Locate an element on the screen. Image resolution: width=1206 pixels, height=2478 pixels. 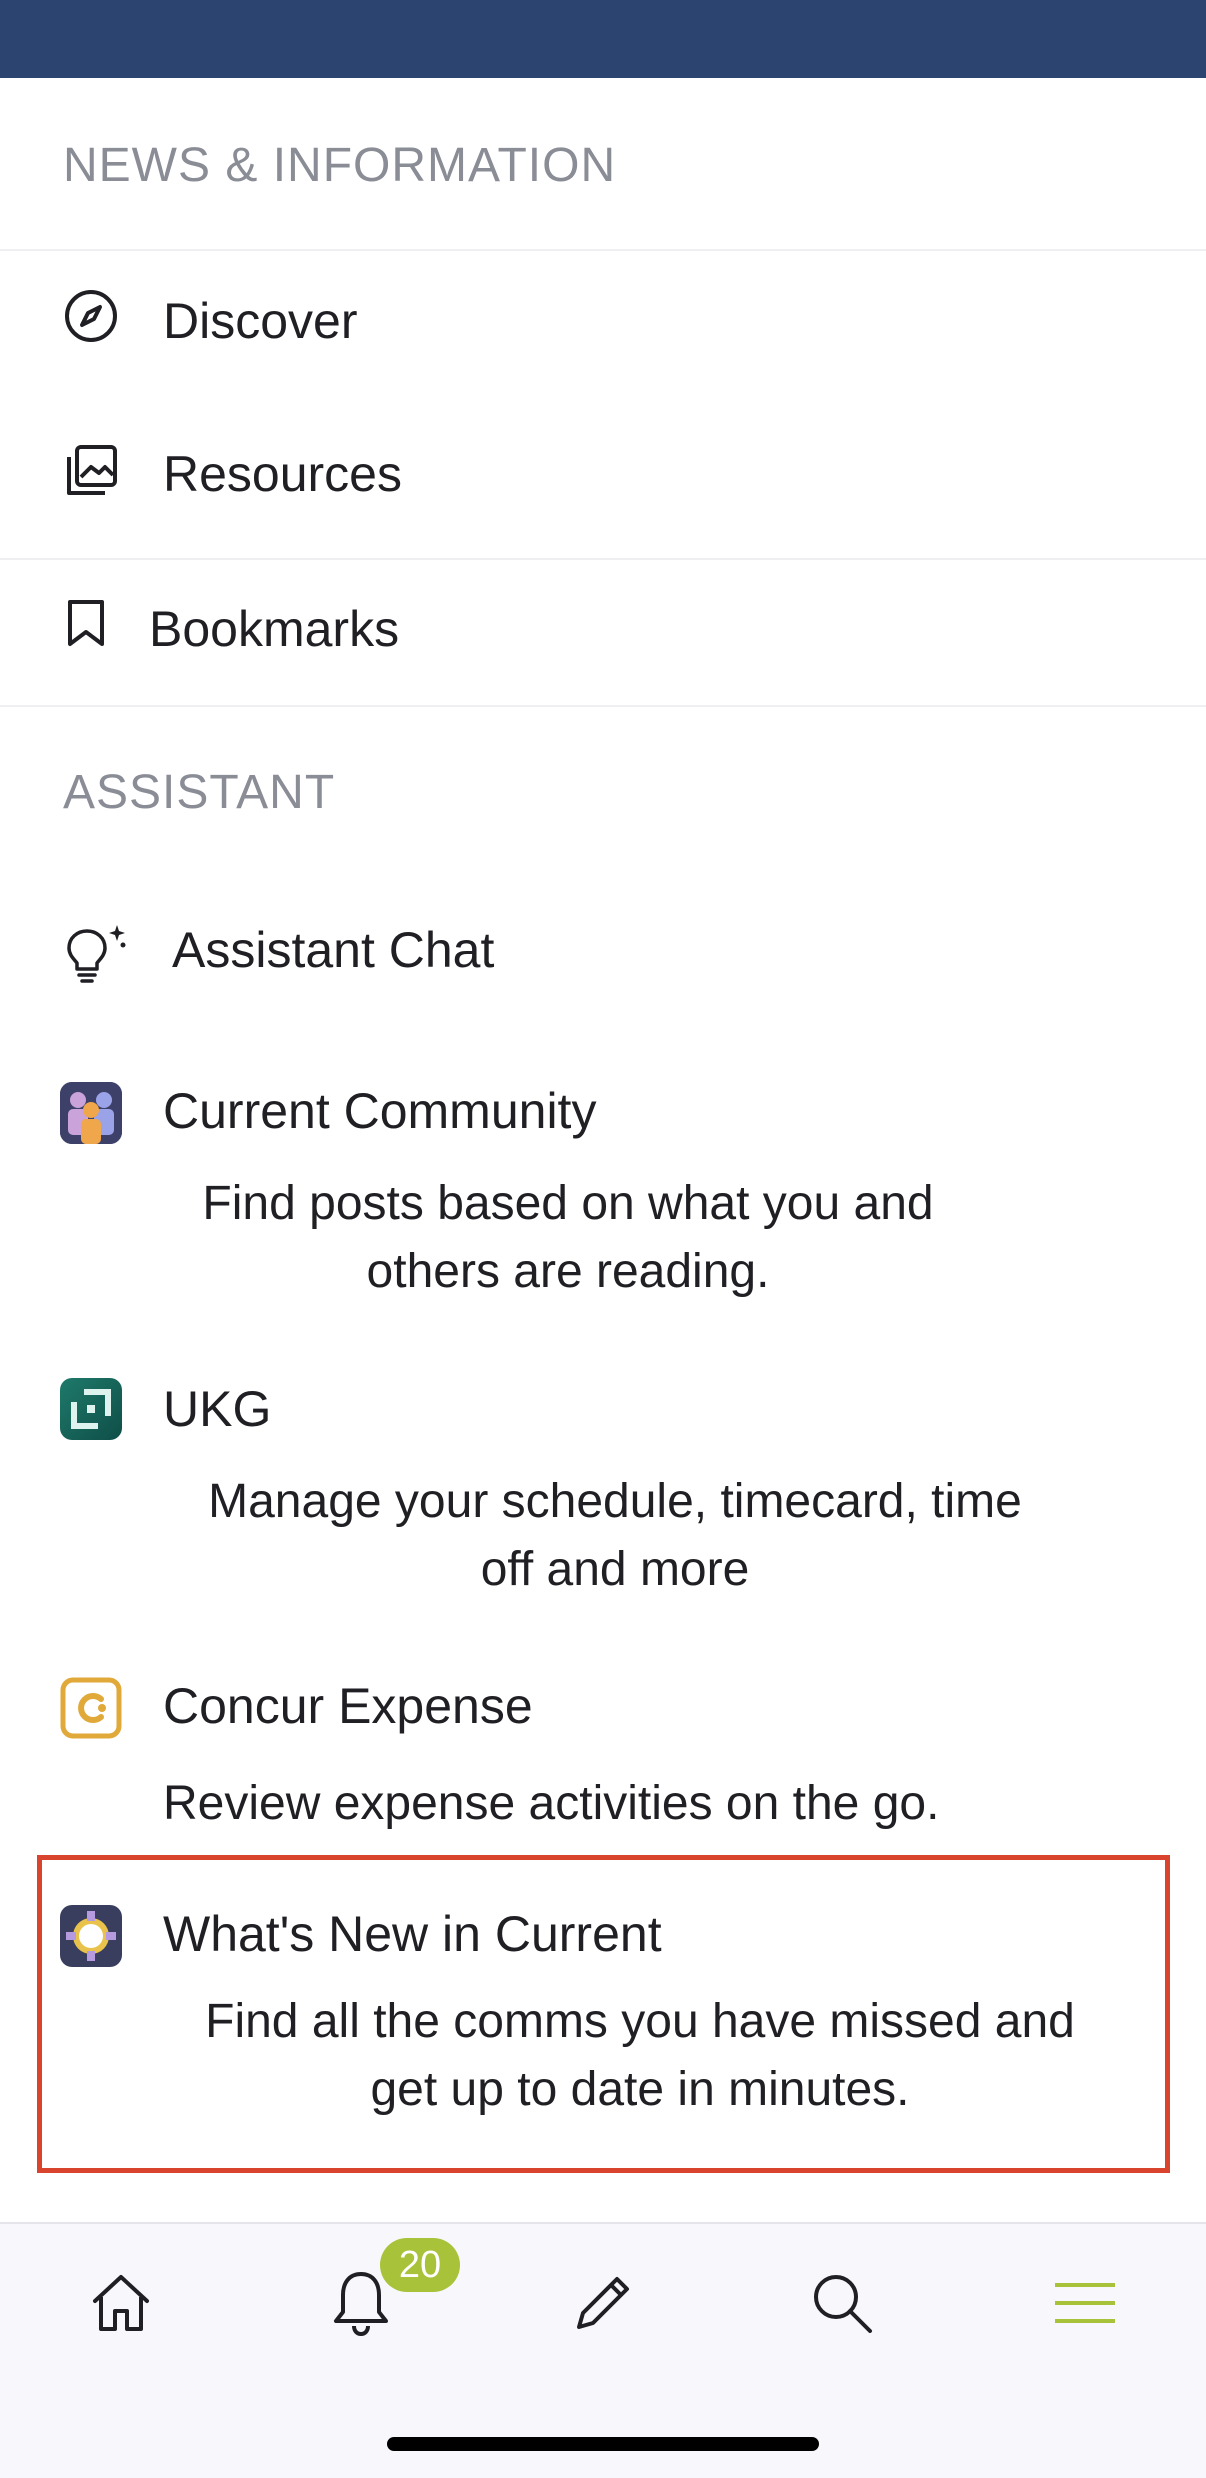
nav-item-resources: Resources is located at coordinates (603, 473).